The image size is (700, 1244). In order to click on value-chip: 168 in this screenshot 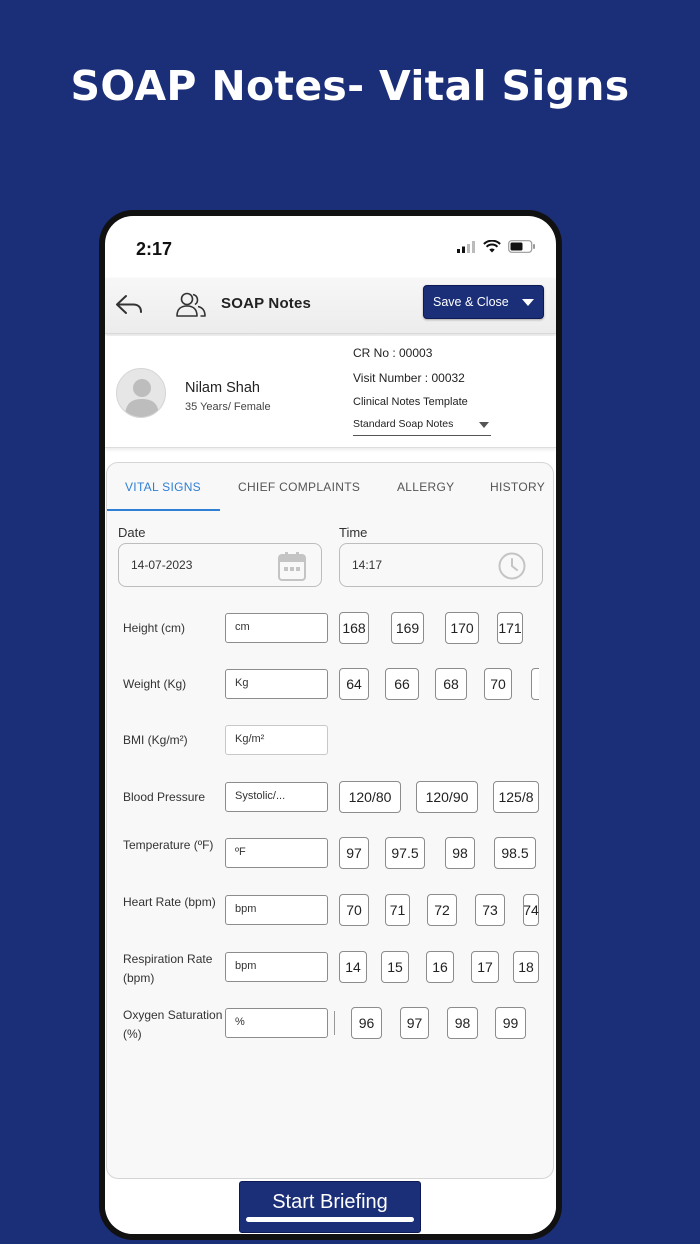, I will do `click(354, 628)`.